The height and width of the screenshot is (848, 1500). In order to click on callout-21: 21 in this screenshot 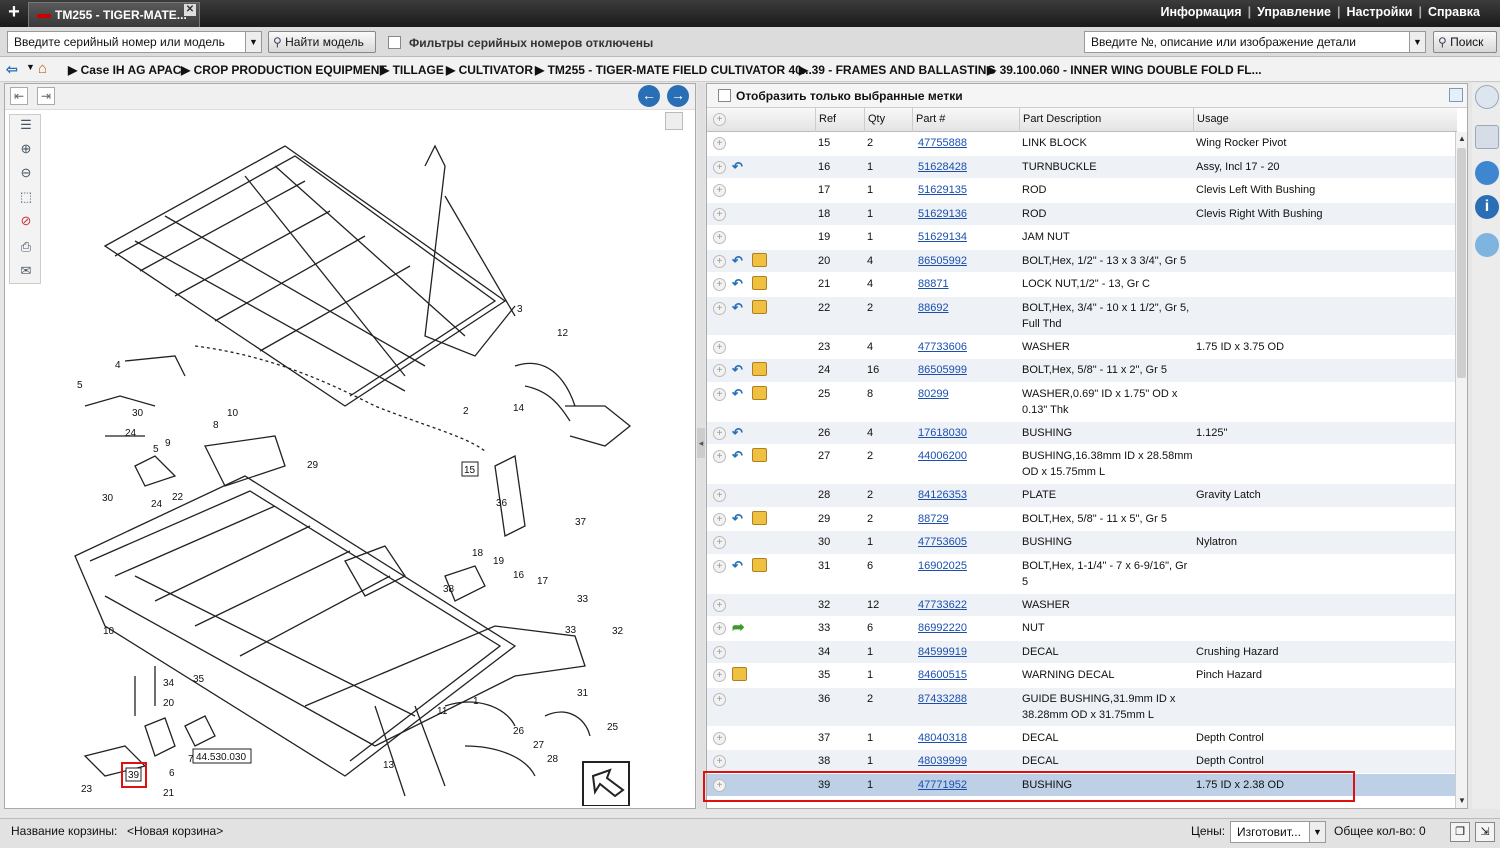, I will do `click(169, 793)`.